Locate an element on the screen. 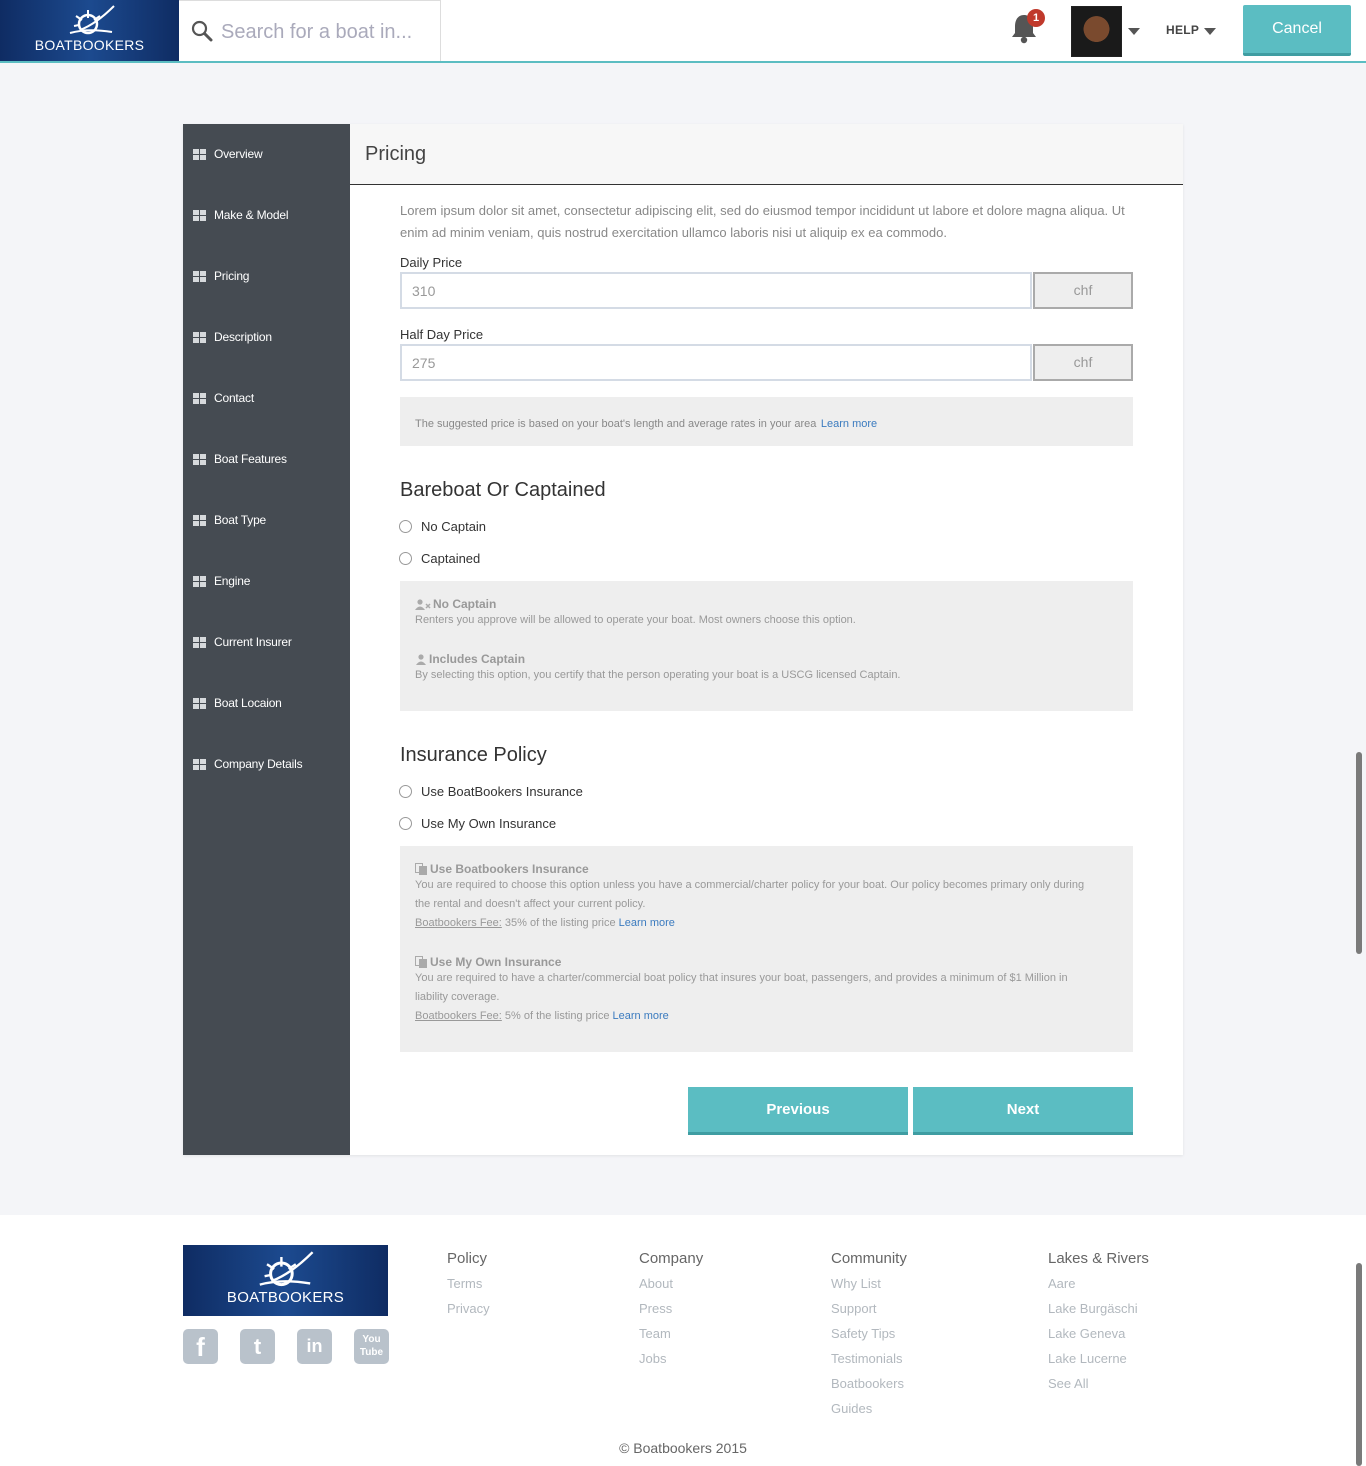 This screenshot has height=1466, width=1366. sidebar-item-label: Company Details is located at coordinates (258, 764).